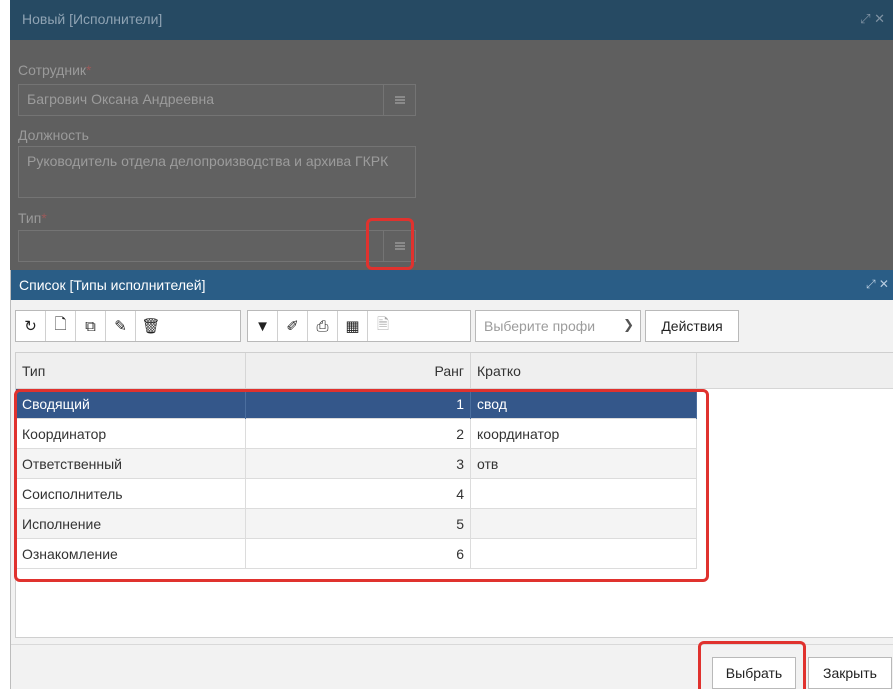  What do you see at coordinates (131, 464) in the screenshot?
I see `cell-type: Ответственный` at bounding box center [131, 464].